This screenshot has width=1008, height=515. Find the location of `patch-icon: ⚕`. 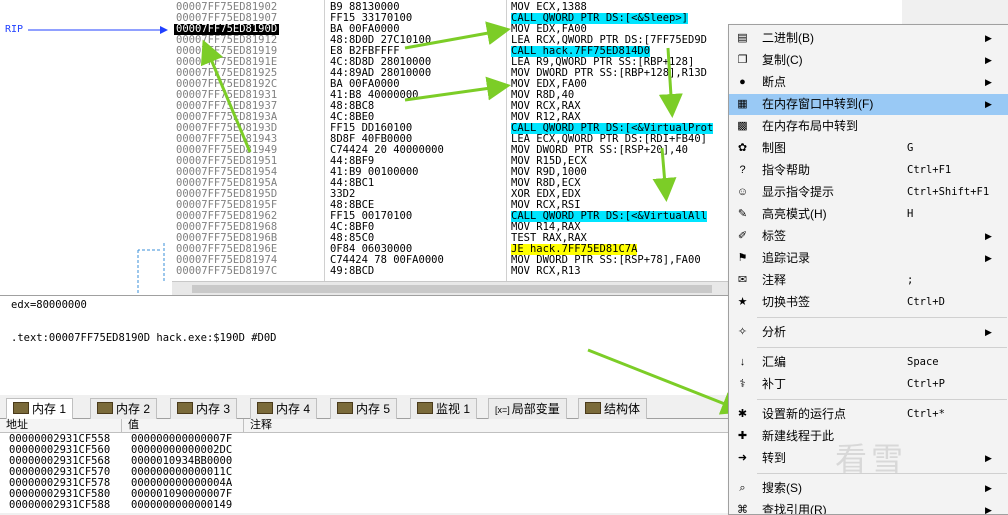

patch-icon: ⚕ is located at coordinates (742, 384).